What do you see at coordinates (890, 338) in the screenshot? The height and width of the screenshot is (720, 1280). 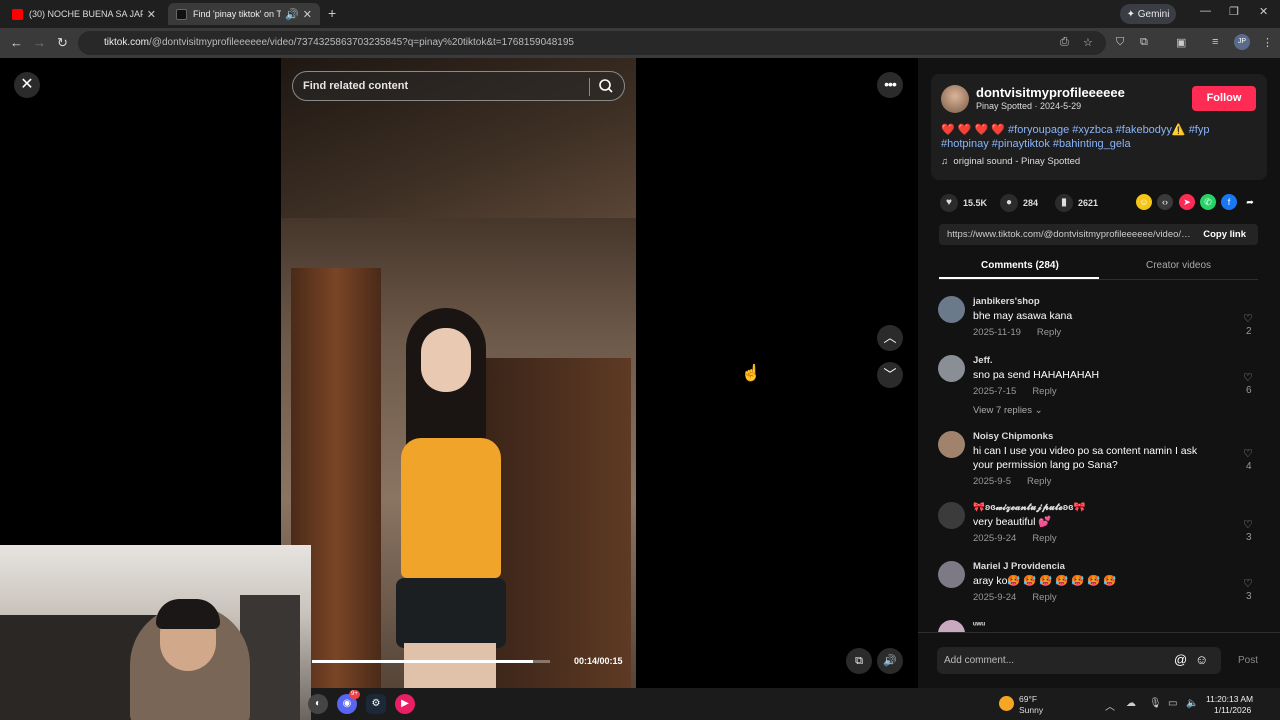 I see `previous-video-button: ︿` at bounding box center [890, 338].